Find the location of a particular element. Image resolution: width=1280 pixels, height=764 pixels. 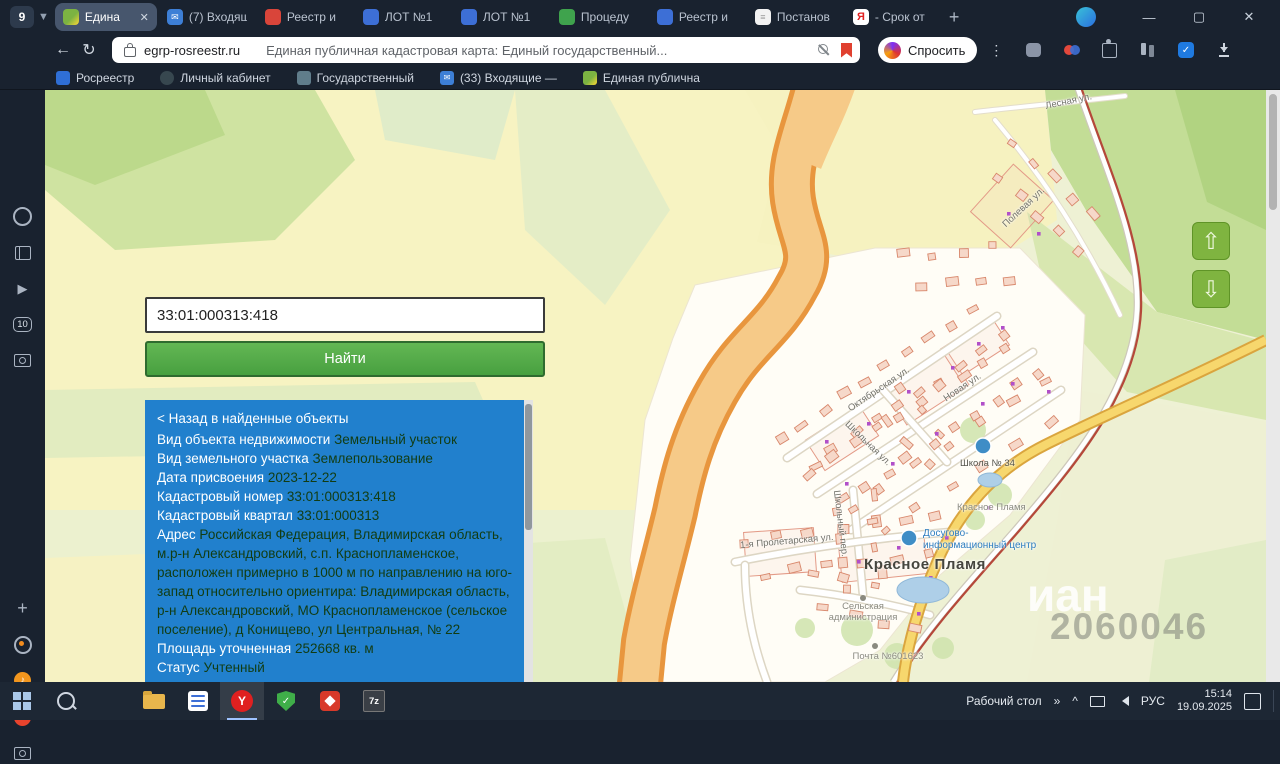

browser-sidebar: ▶ 10 + ♪ ✉ is located at coordinates (22, 425).